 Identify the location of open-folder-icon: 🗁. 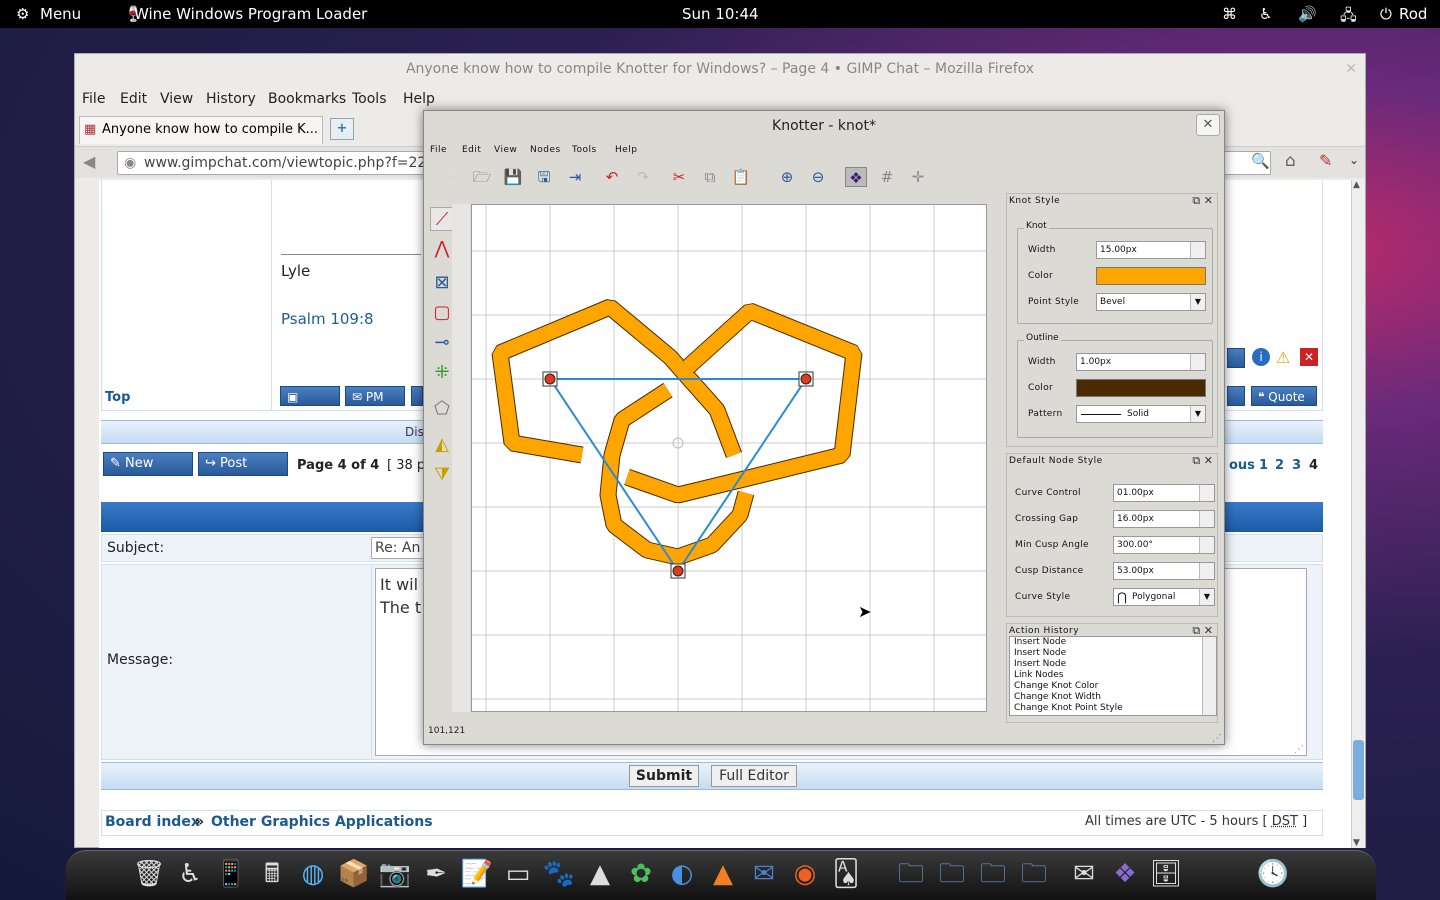
(482, 177).